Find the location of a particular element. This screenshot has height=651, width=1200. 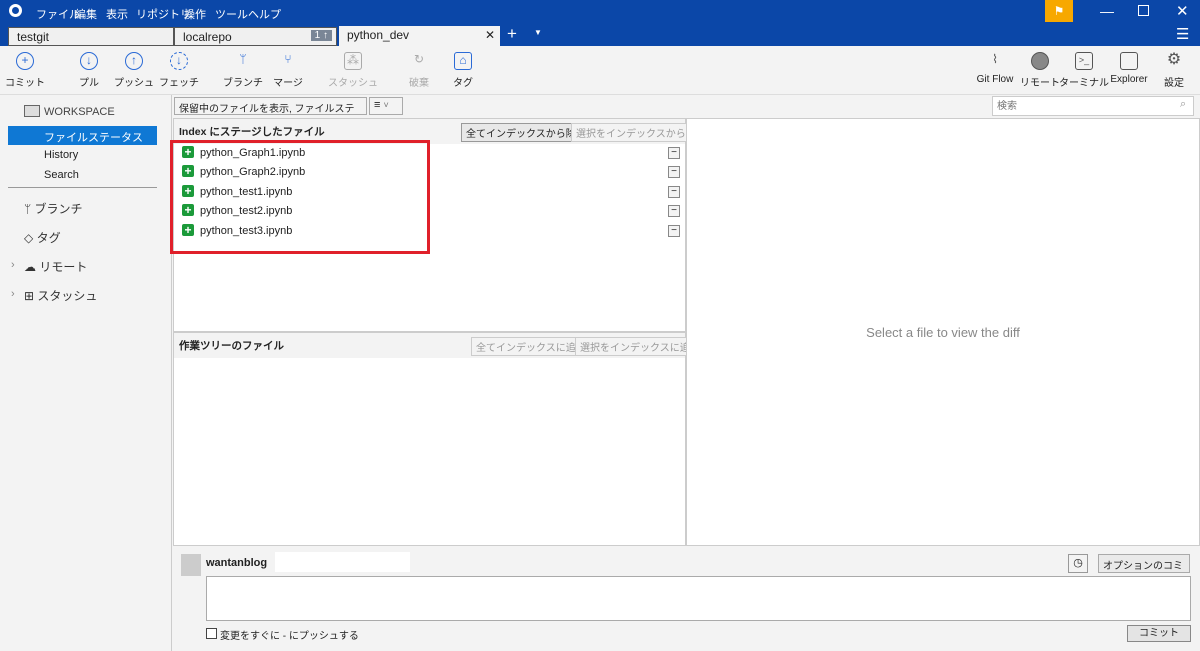

push-button: ↑ プッシュ is located at coordinates (134, 70).